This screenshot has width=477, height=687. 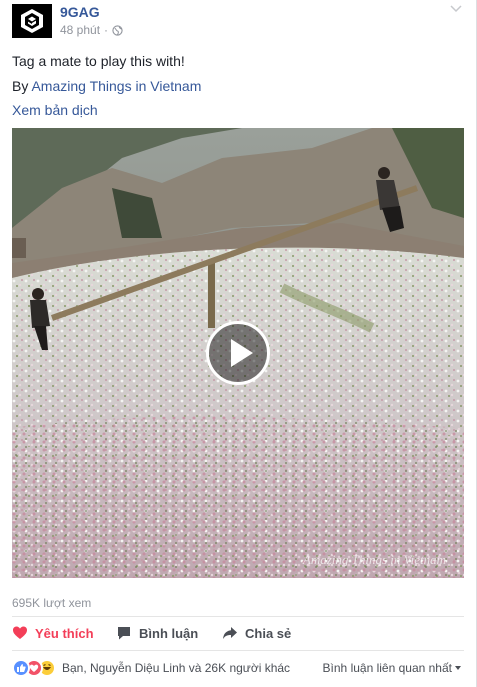 I want to click on page-avatar, so click(x=32, y=21).